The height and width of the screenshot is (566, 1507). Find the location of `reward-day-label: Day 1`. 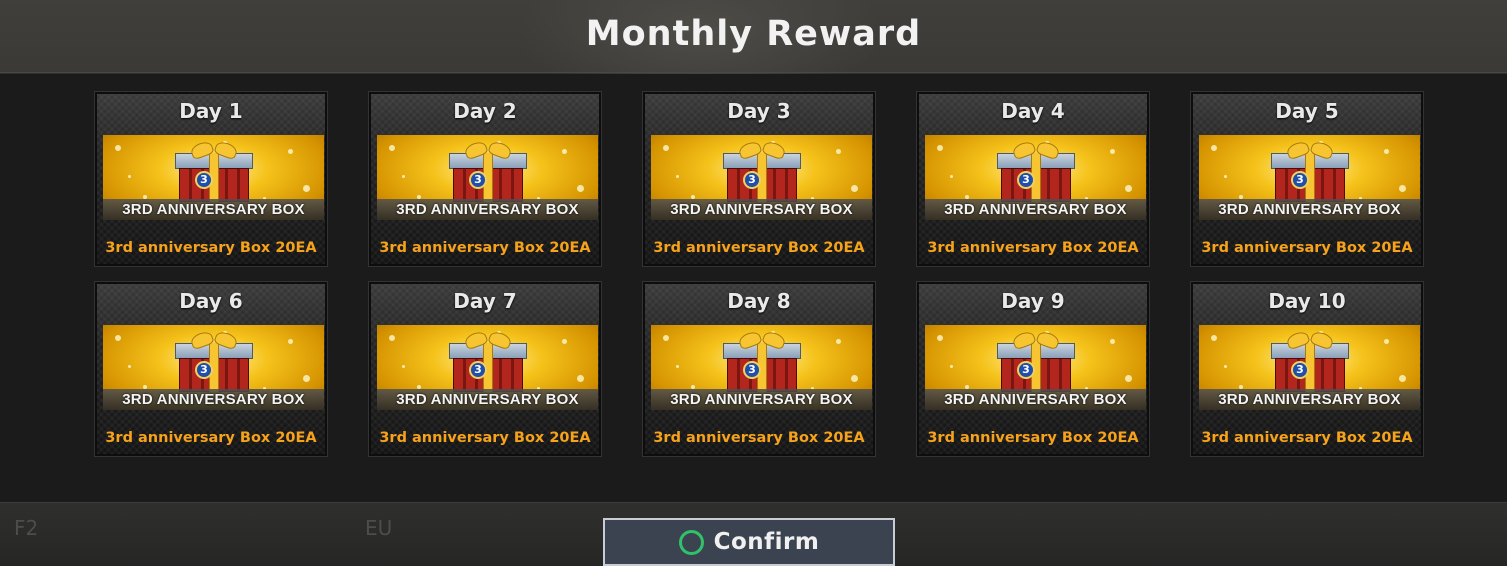

reward-day-label: Day 1 is located at coordinates (211, 111).